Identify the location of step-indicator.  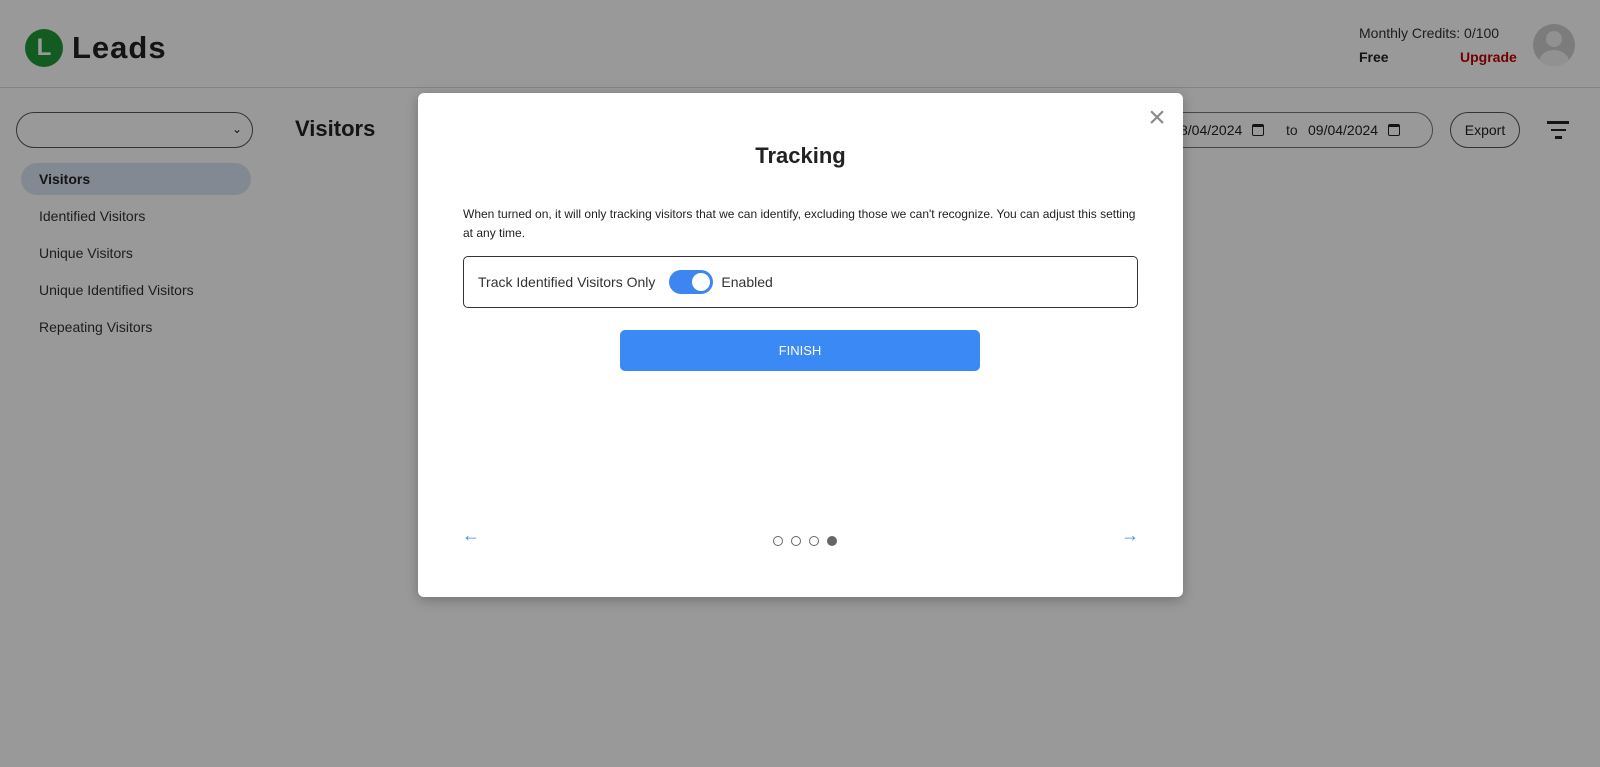
(809, 541).